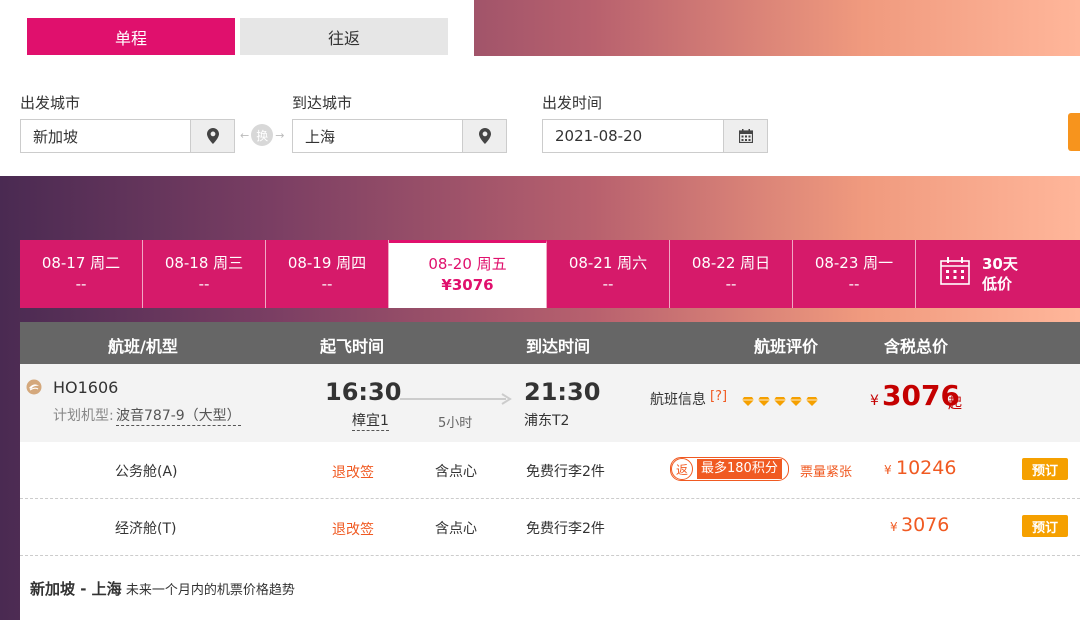 This screenshot has height=620, width=1080. I want to click on cabin-row-economy: 经济舱(T) 退改签 含点心 免费行李2件 ¥ 3076 预订, so click(550, 527).